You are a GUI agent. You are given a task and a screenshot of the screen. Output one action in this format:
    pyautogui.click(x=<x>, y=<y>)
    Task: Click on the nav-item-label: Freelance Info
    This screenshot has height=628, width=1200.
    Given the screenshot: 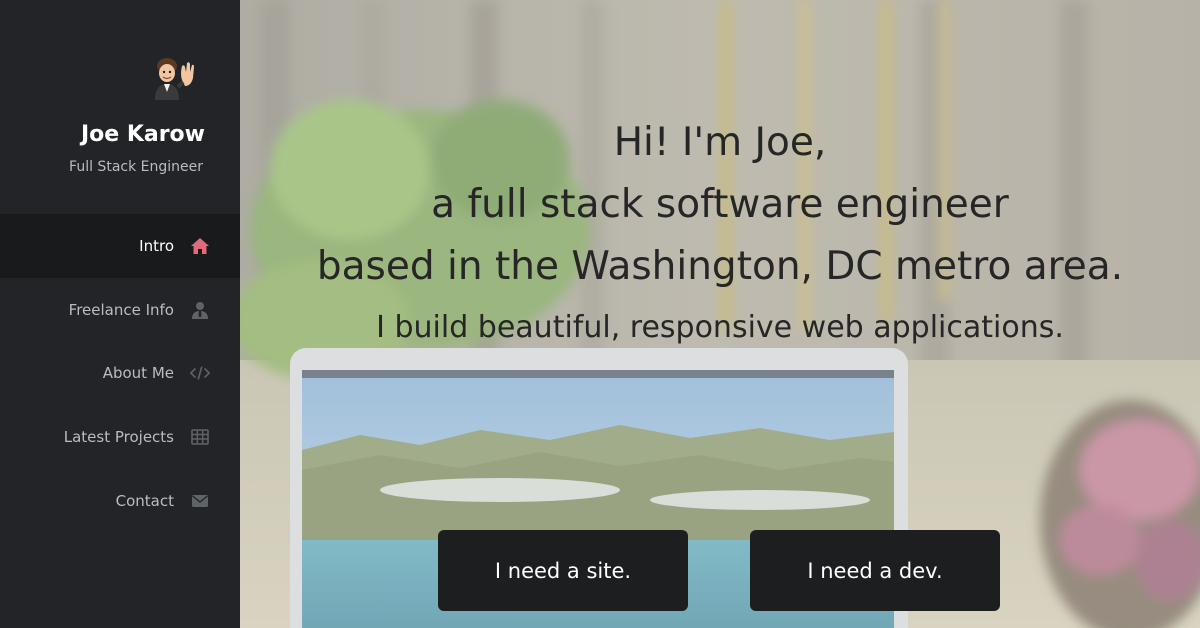 What is the action you would take?
    pyautogui.click(x=121, y=310)
    